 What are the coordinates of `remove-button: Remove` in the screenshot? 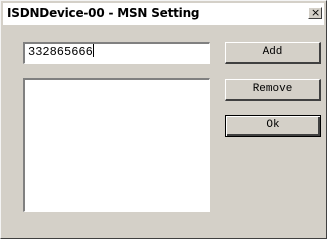 It's located at (273, 90).